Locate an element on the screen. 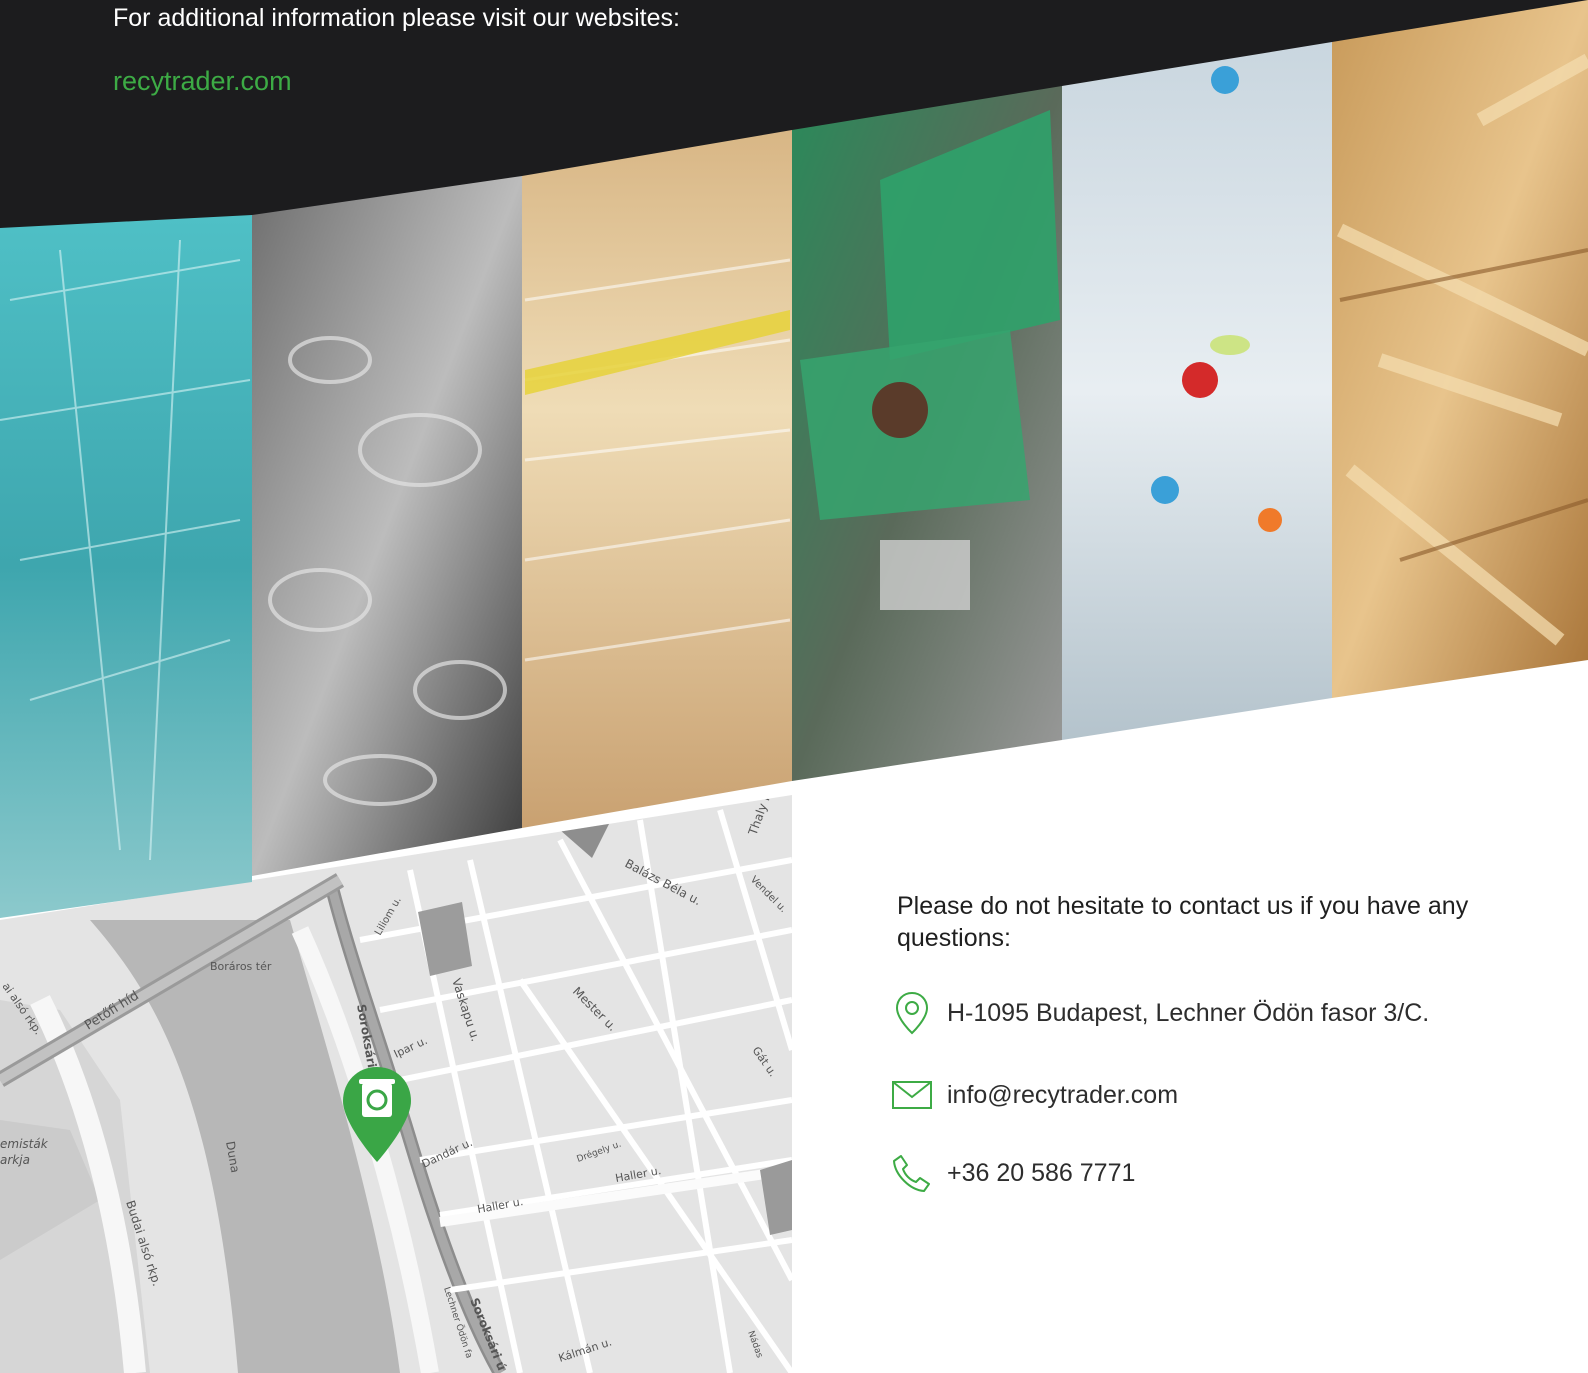 This screenshot has width=1588, height=1373. envelope-icon is located at coordinates (912, 1095).